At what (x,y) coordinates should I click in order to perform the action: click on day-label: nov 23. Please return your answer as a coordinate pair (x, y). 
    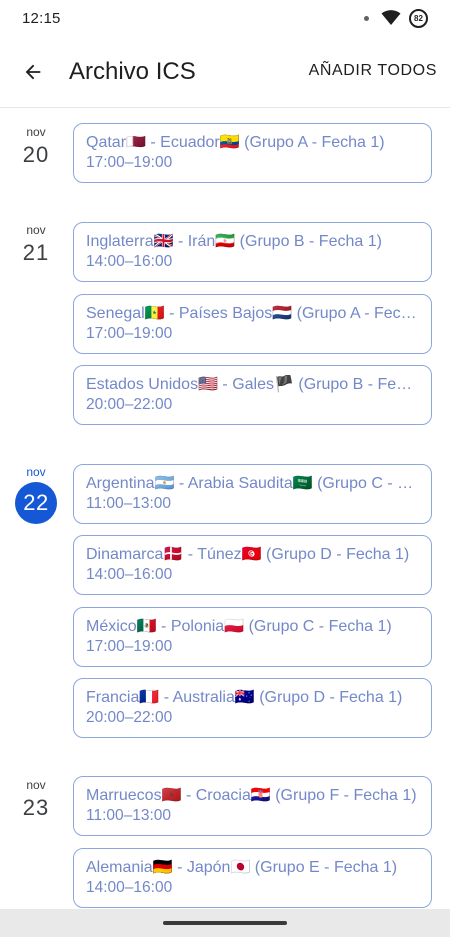
    Looking at the image, I should click on (36, 796).